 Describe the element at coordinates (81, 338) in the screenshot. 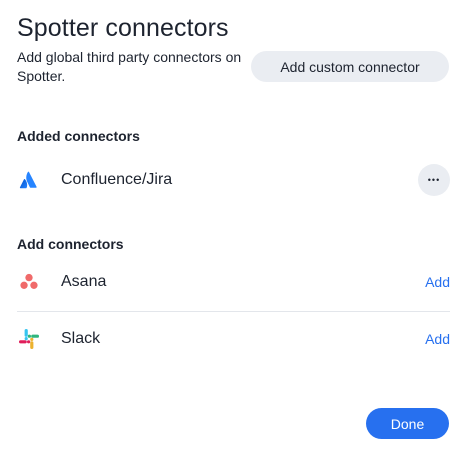

I see `connector-label-slack: Slack` at that location.